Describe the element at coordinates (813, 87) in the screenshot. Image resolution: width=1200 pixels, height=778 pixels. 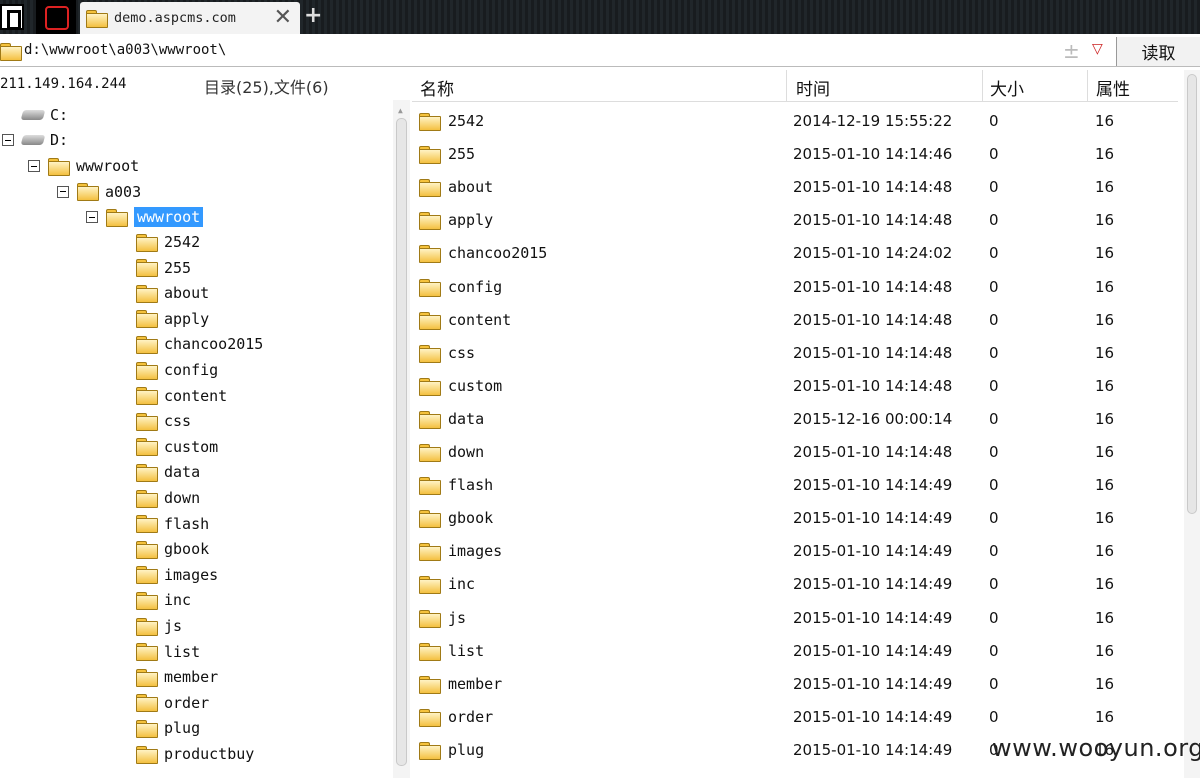
I see `column-time: 时间` at that location.